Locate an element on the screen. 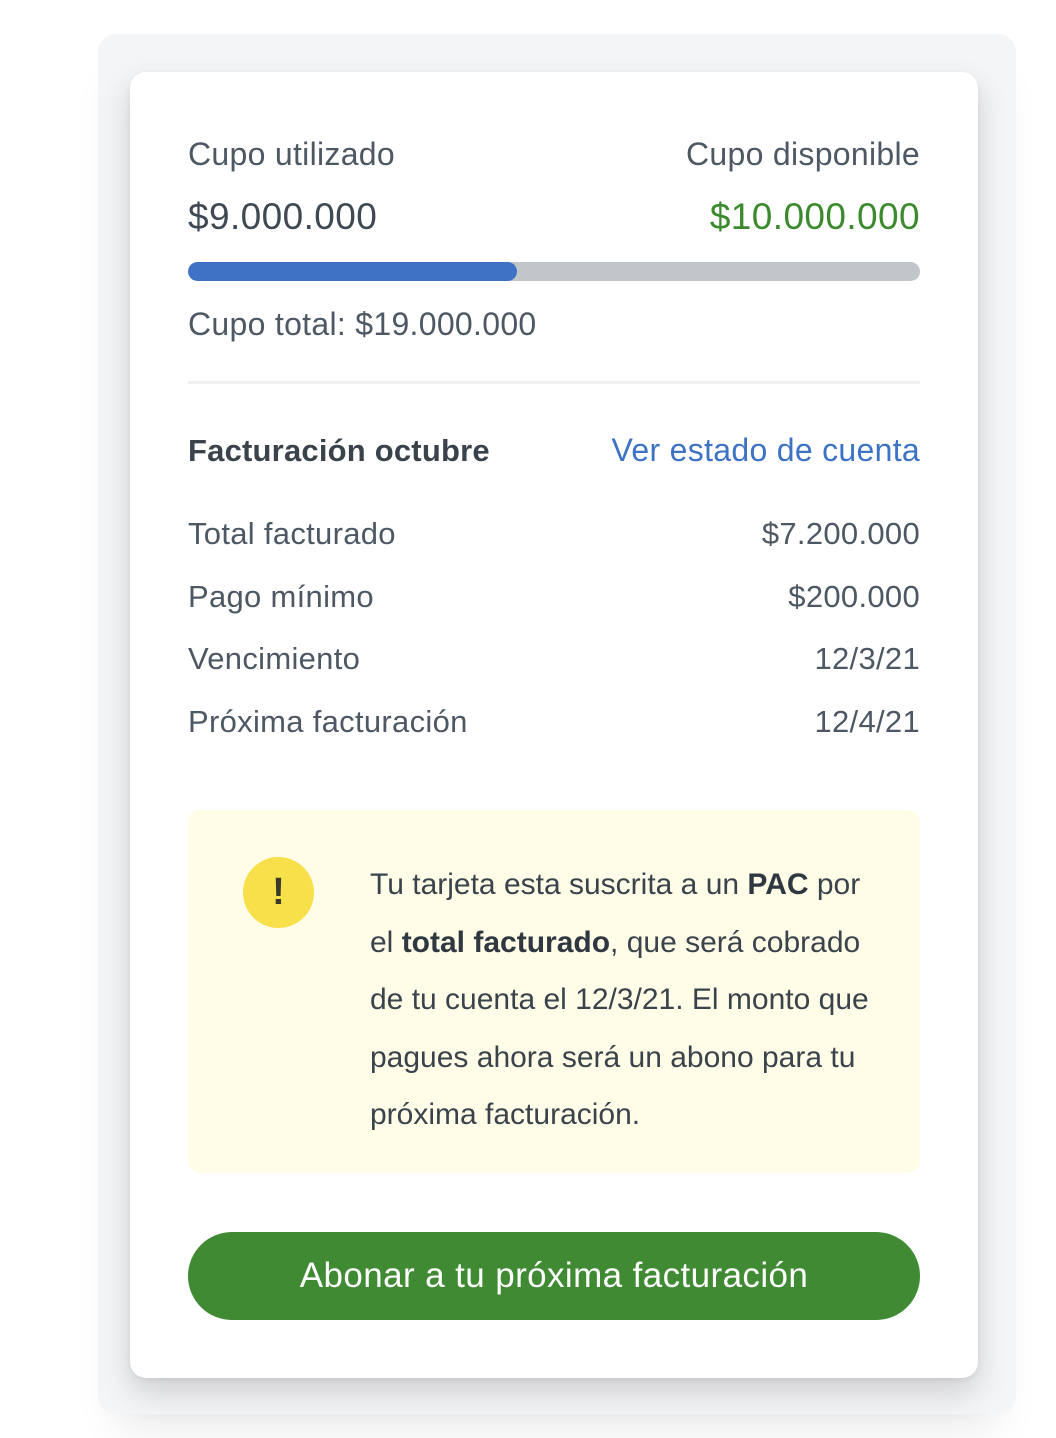 Image resolution: width=1056 pixels, height=1438 pixels. quota-progress-bar is located at coordinates (554, 271).